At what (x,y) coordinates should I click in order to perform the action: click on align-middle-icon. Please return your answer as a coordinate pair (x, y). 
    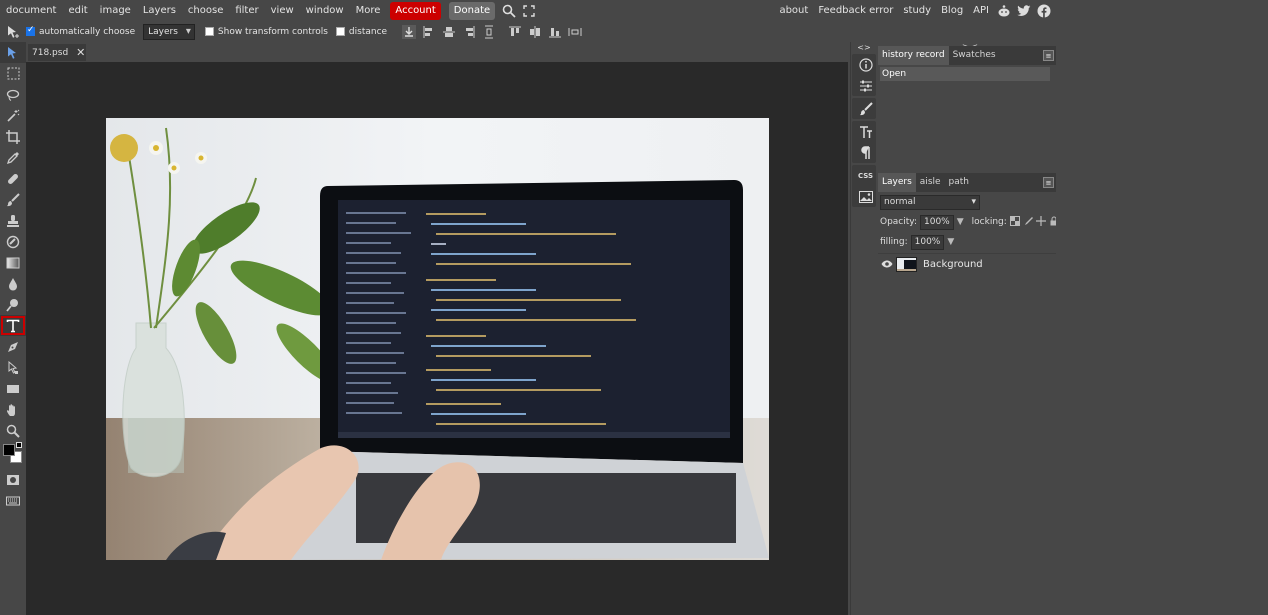
    Looking at the image, I should click on (535, 32).